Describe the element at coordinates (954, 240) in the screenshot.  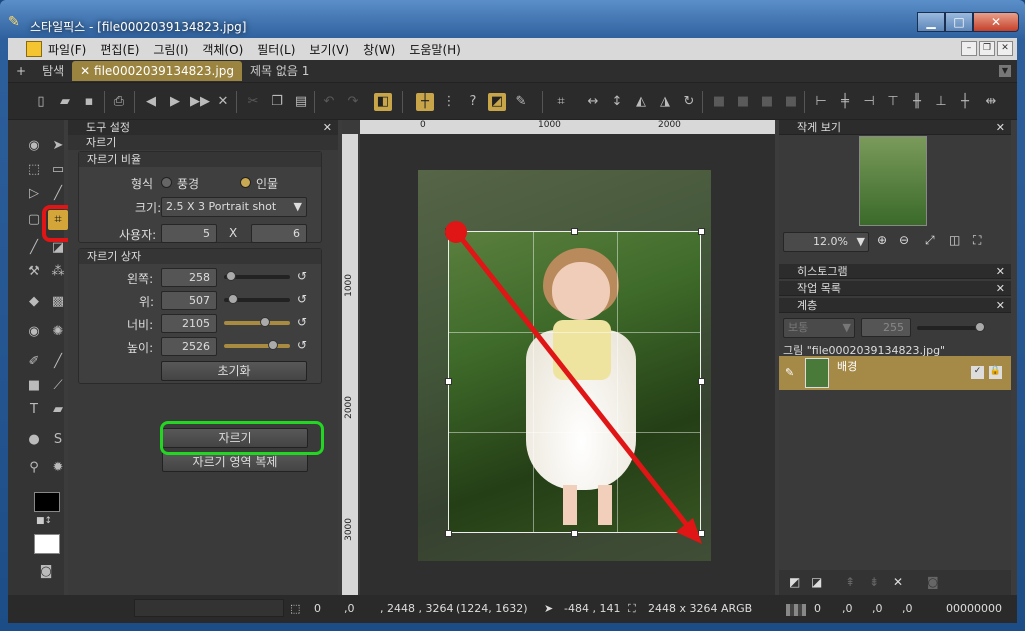
I see `actual-size-icon: ◫` at that location.